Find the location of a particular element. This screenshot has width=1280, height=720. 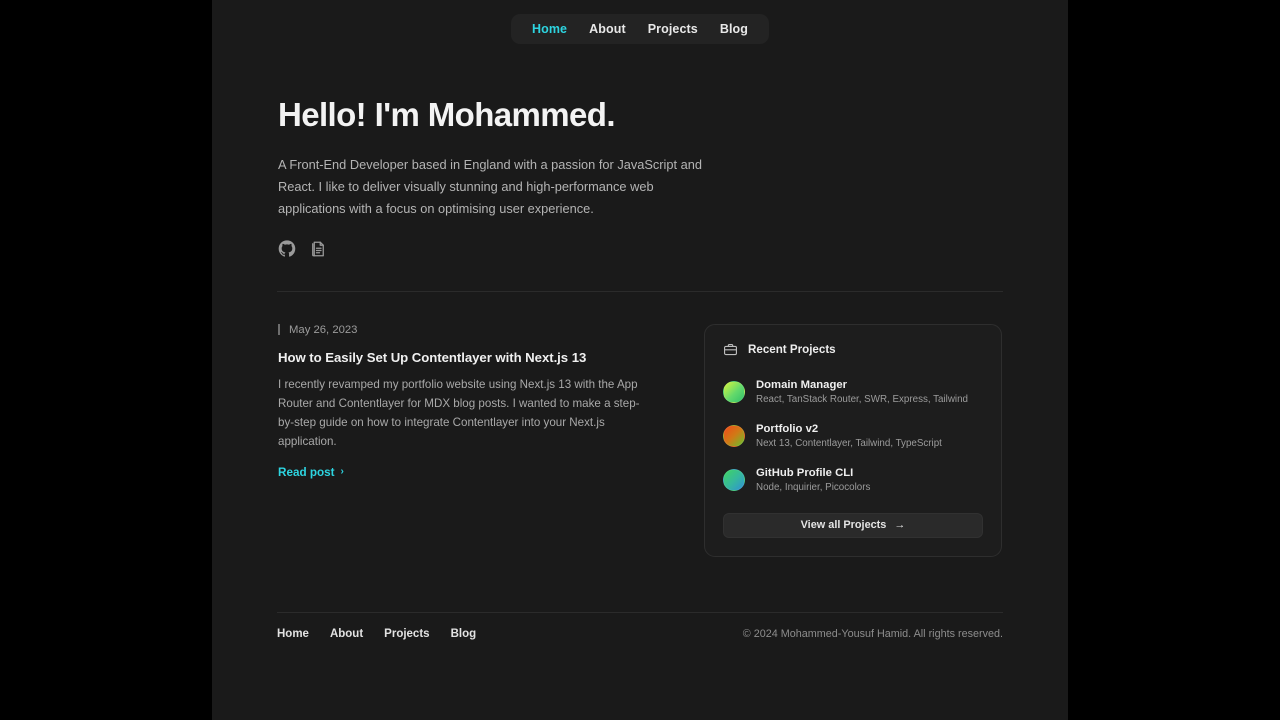

recent-projects-title: Recent Projects is located at coordinates (792, 349).